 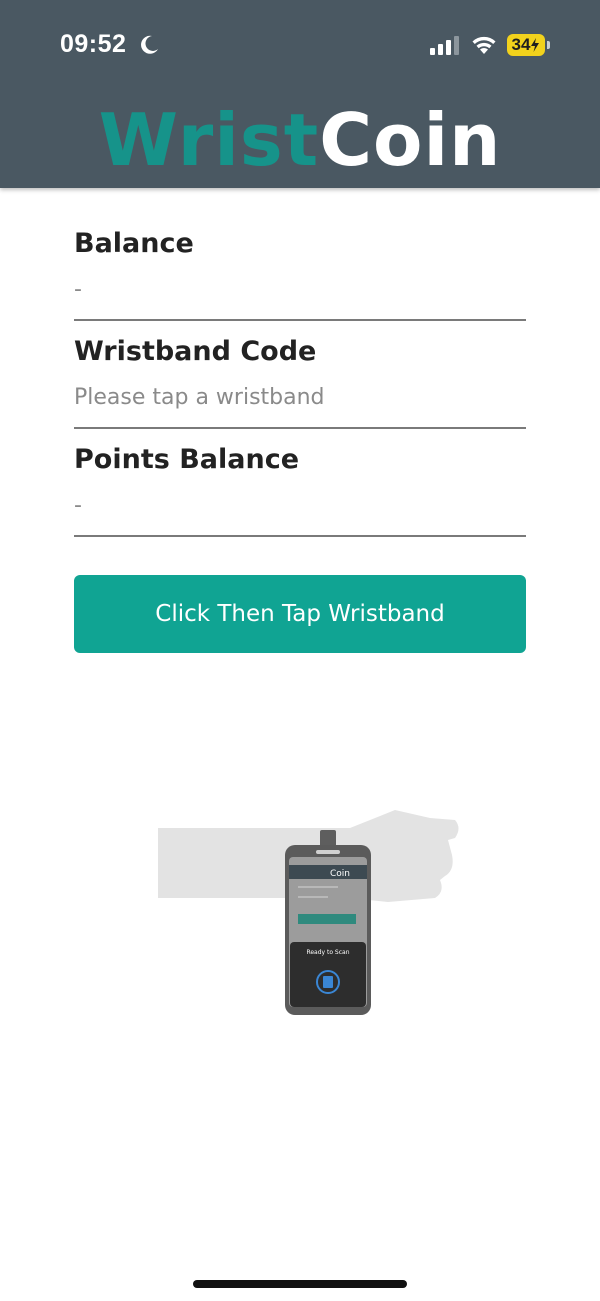 I want to click on balance-label: Balance, so click(x=134, y=243).